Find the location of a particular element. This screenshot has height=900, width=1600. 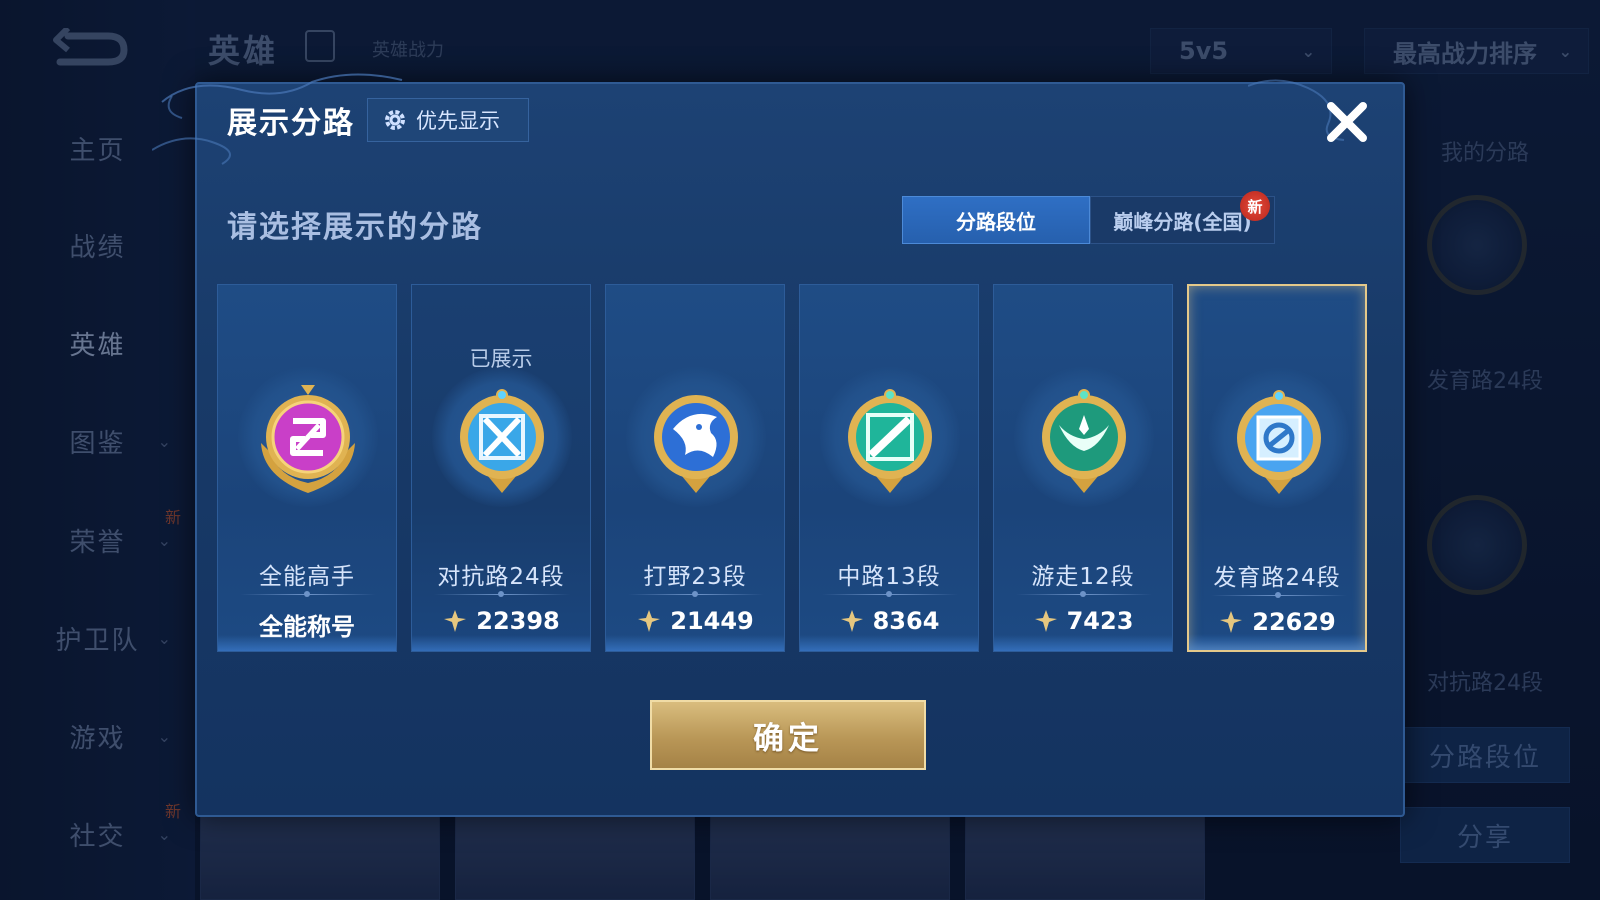

close-button is located at coordinates (1347, 122).